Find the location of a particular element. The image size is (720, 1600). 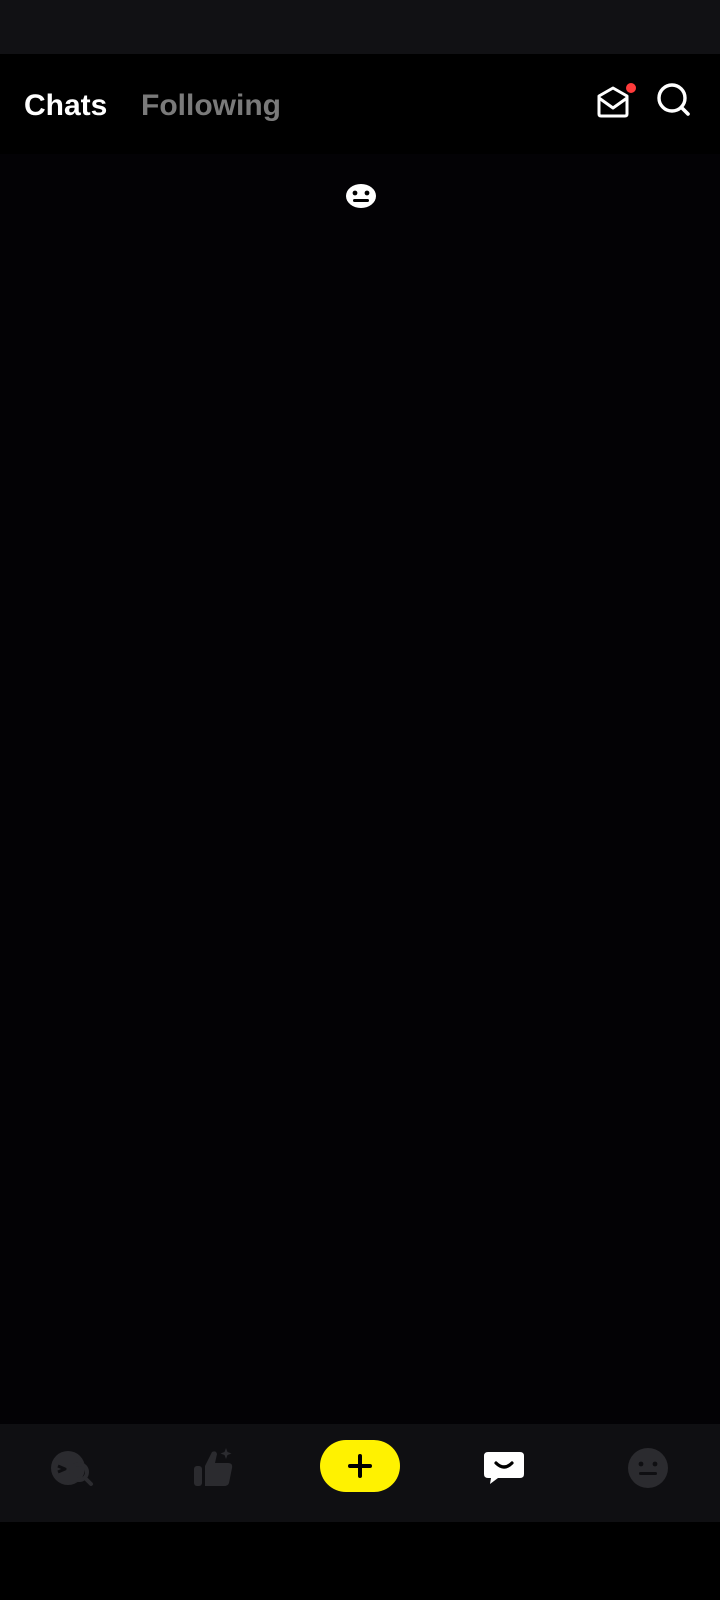

thumbs-up-sparkle-icon is located at coordinates (213, 1467).